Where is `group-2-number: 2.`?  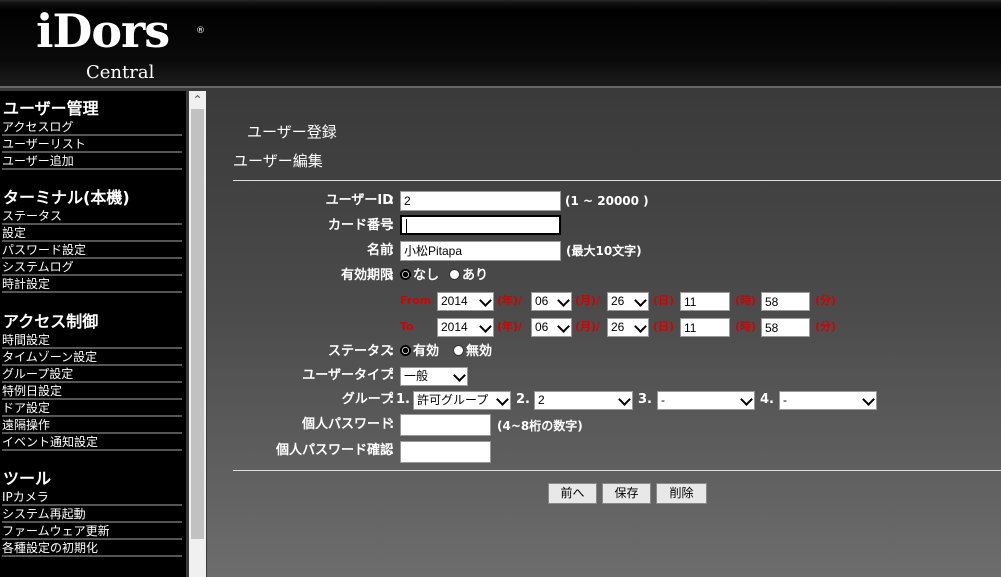 group-2-number: 2. is located at coordinates (523, 399).